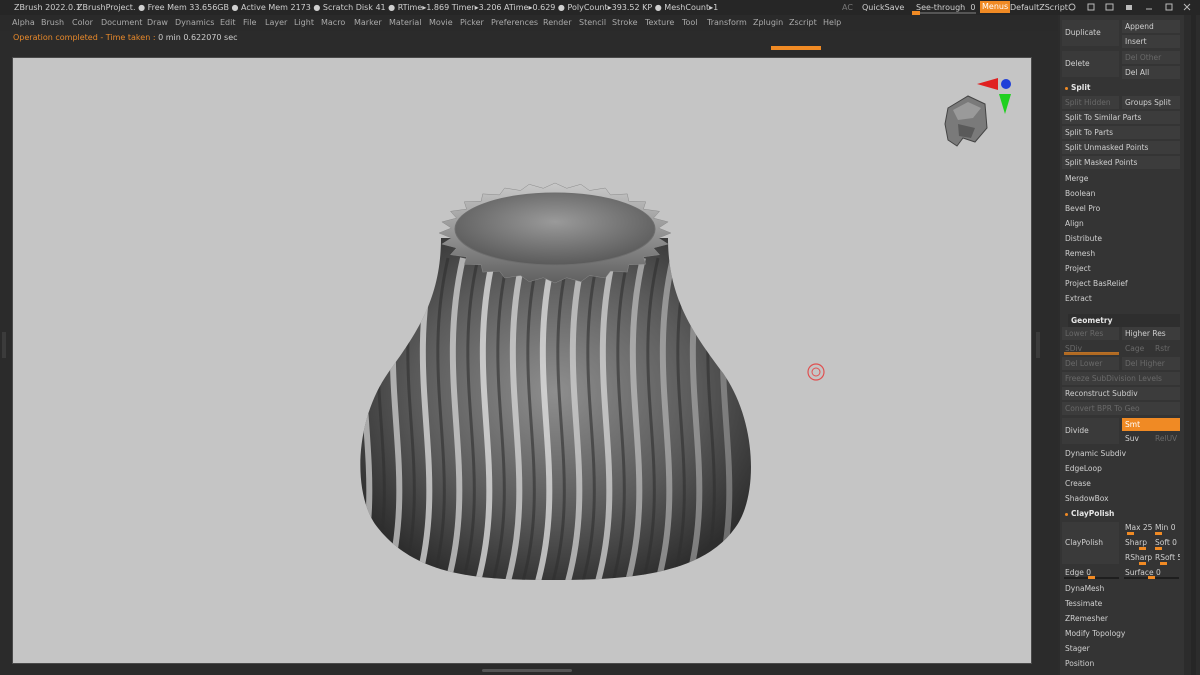 This screenshot has width=1200, height=675. I want to click on boolean-subpalette: Boolean, so click(1121, 193).